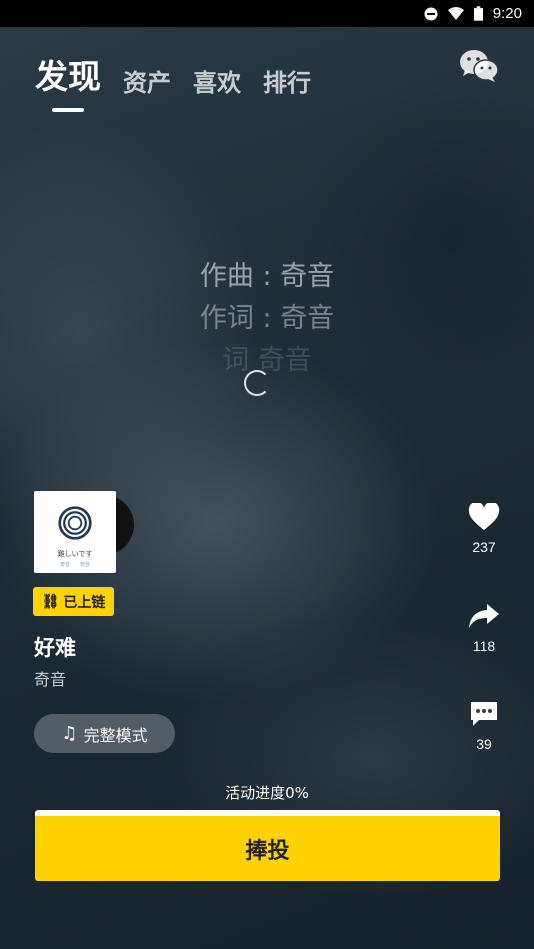  I want to click on share-icon, so click(484, 616).